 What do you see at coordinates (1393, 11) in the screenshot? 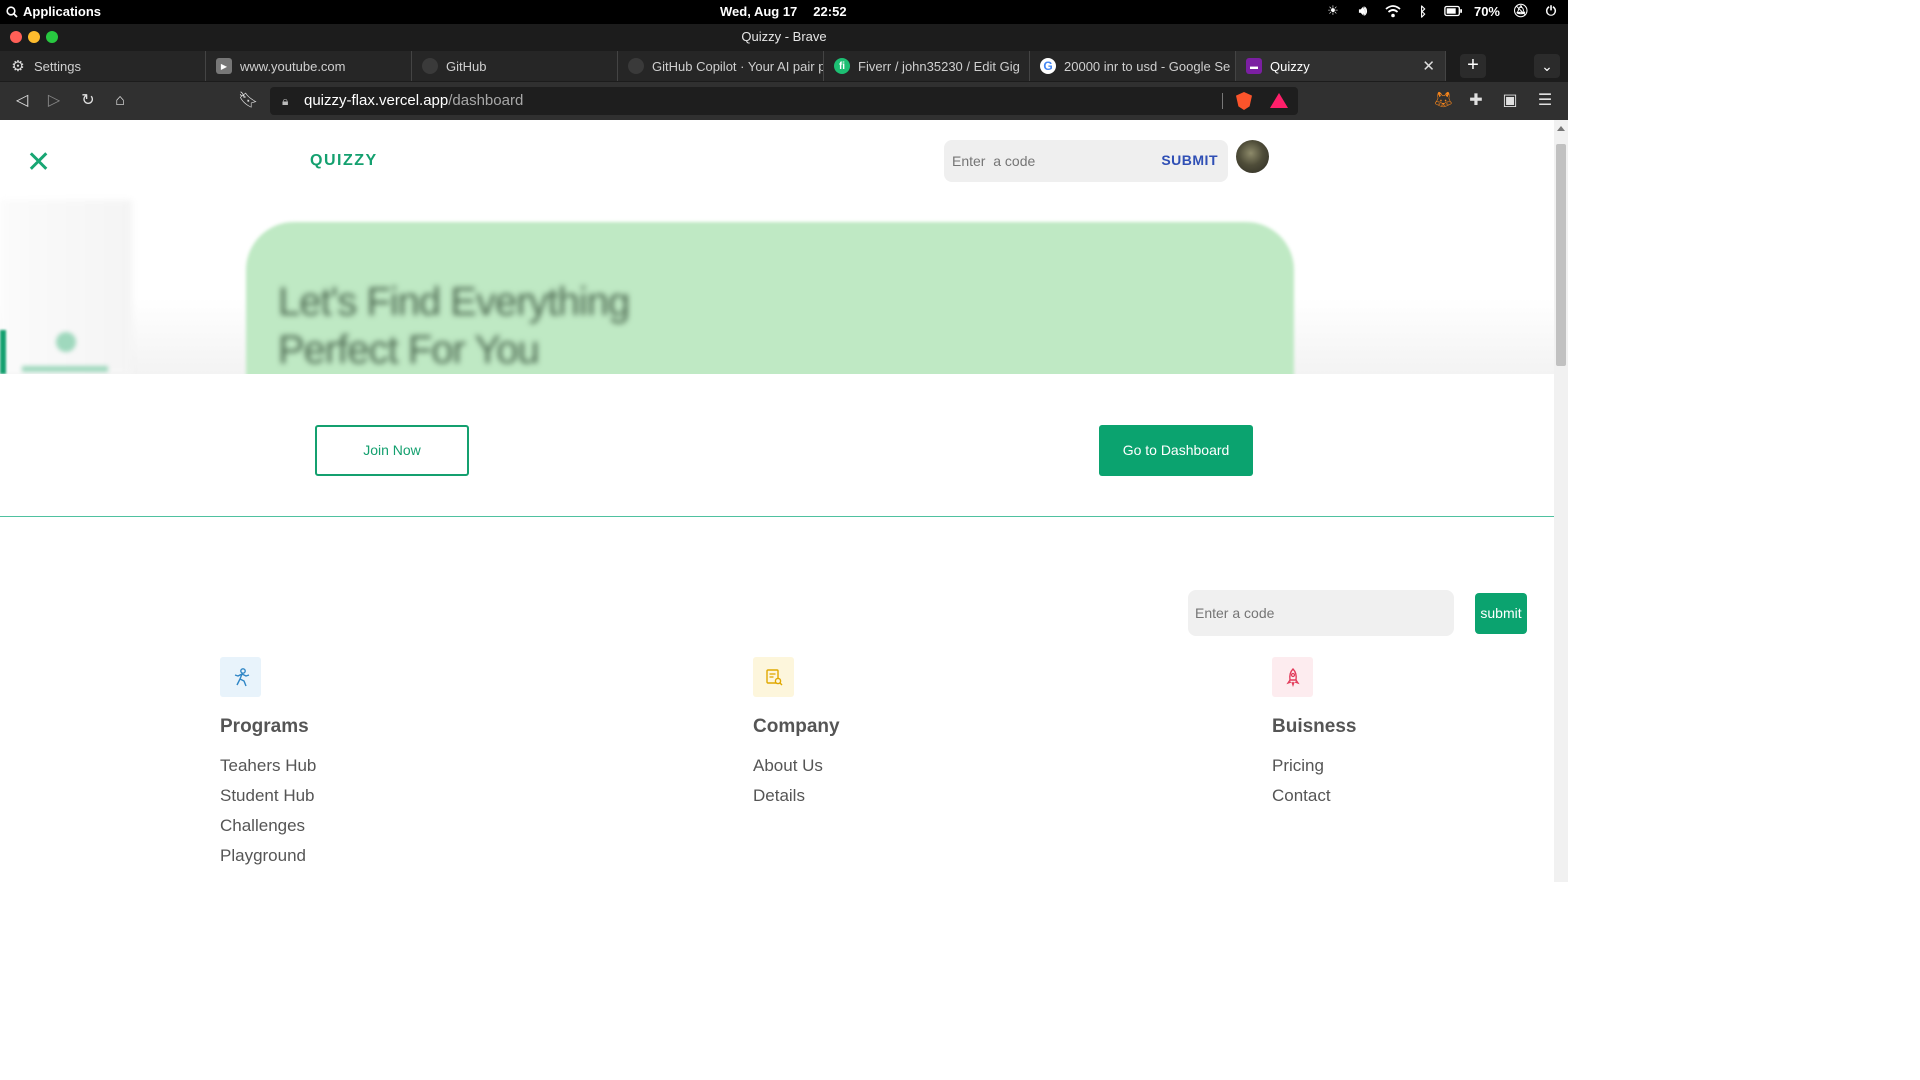
I see `wifi-icon` at bounding box center [1393, 11].